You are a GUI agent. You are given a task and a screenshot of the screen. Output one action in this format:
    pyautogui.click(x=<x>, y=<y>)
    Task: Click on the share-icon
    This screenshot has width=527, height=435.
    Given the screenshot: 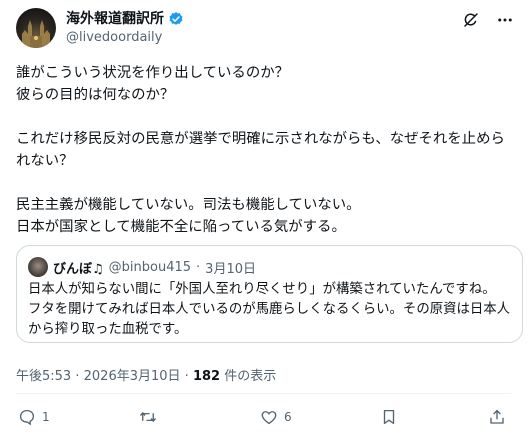 What is the action you would take?
    pyautogui.click(x=497, y=416)
    